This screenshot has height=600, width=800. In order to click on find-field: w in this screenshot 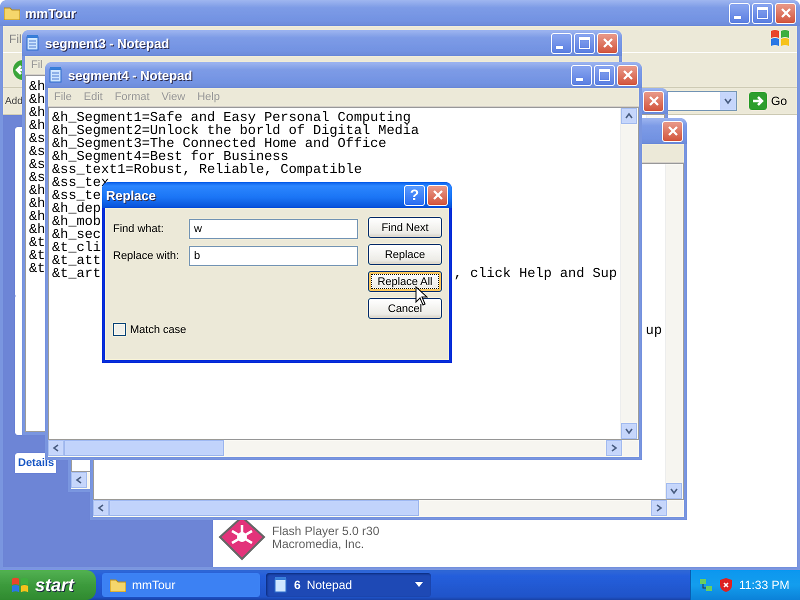, I will do `click(273, 229)`.